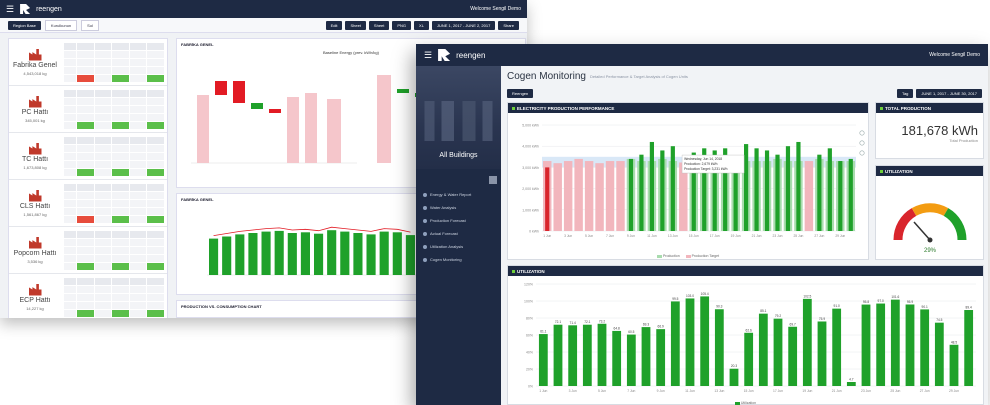 This screenshot has height=405, width=990. I want to click on plant-row: ECP Hattı 14,227 kg, so click(88, 296).